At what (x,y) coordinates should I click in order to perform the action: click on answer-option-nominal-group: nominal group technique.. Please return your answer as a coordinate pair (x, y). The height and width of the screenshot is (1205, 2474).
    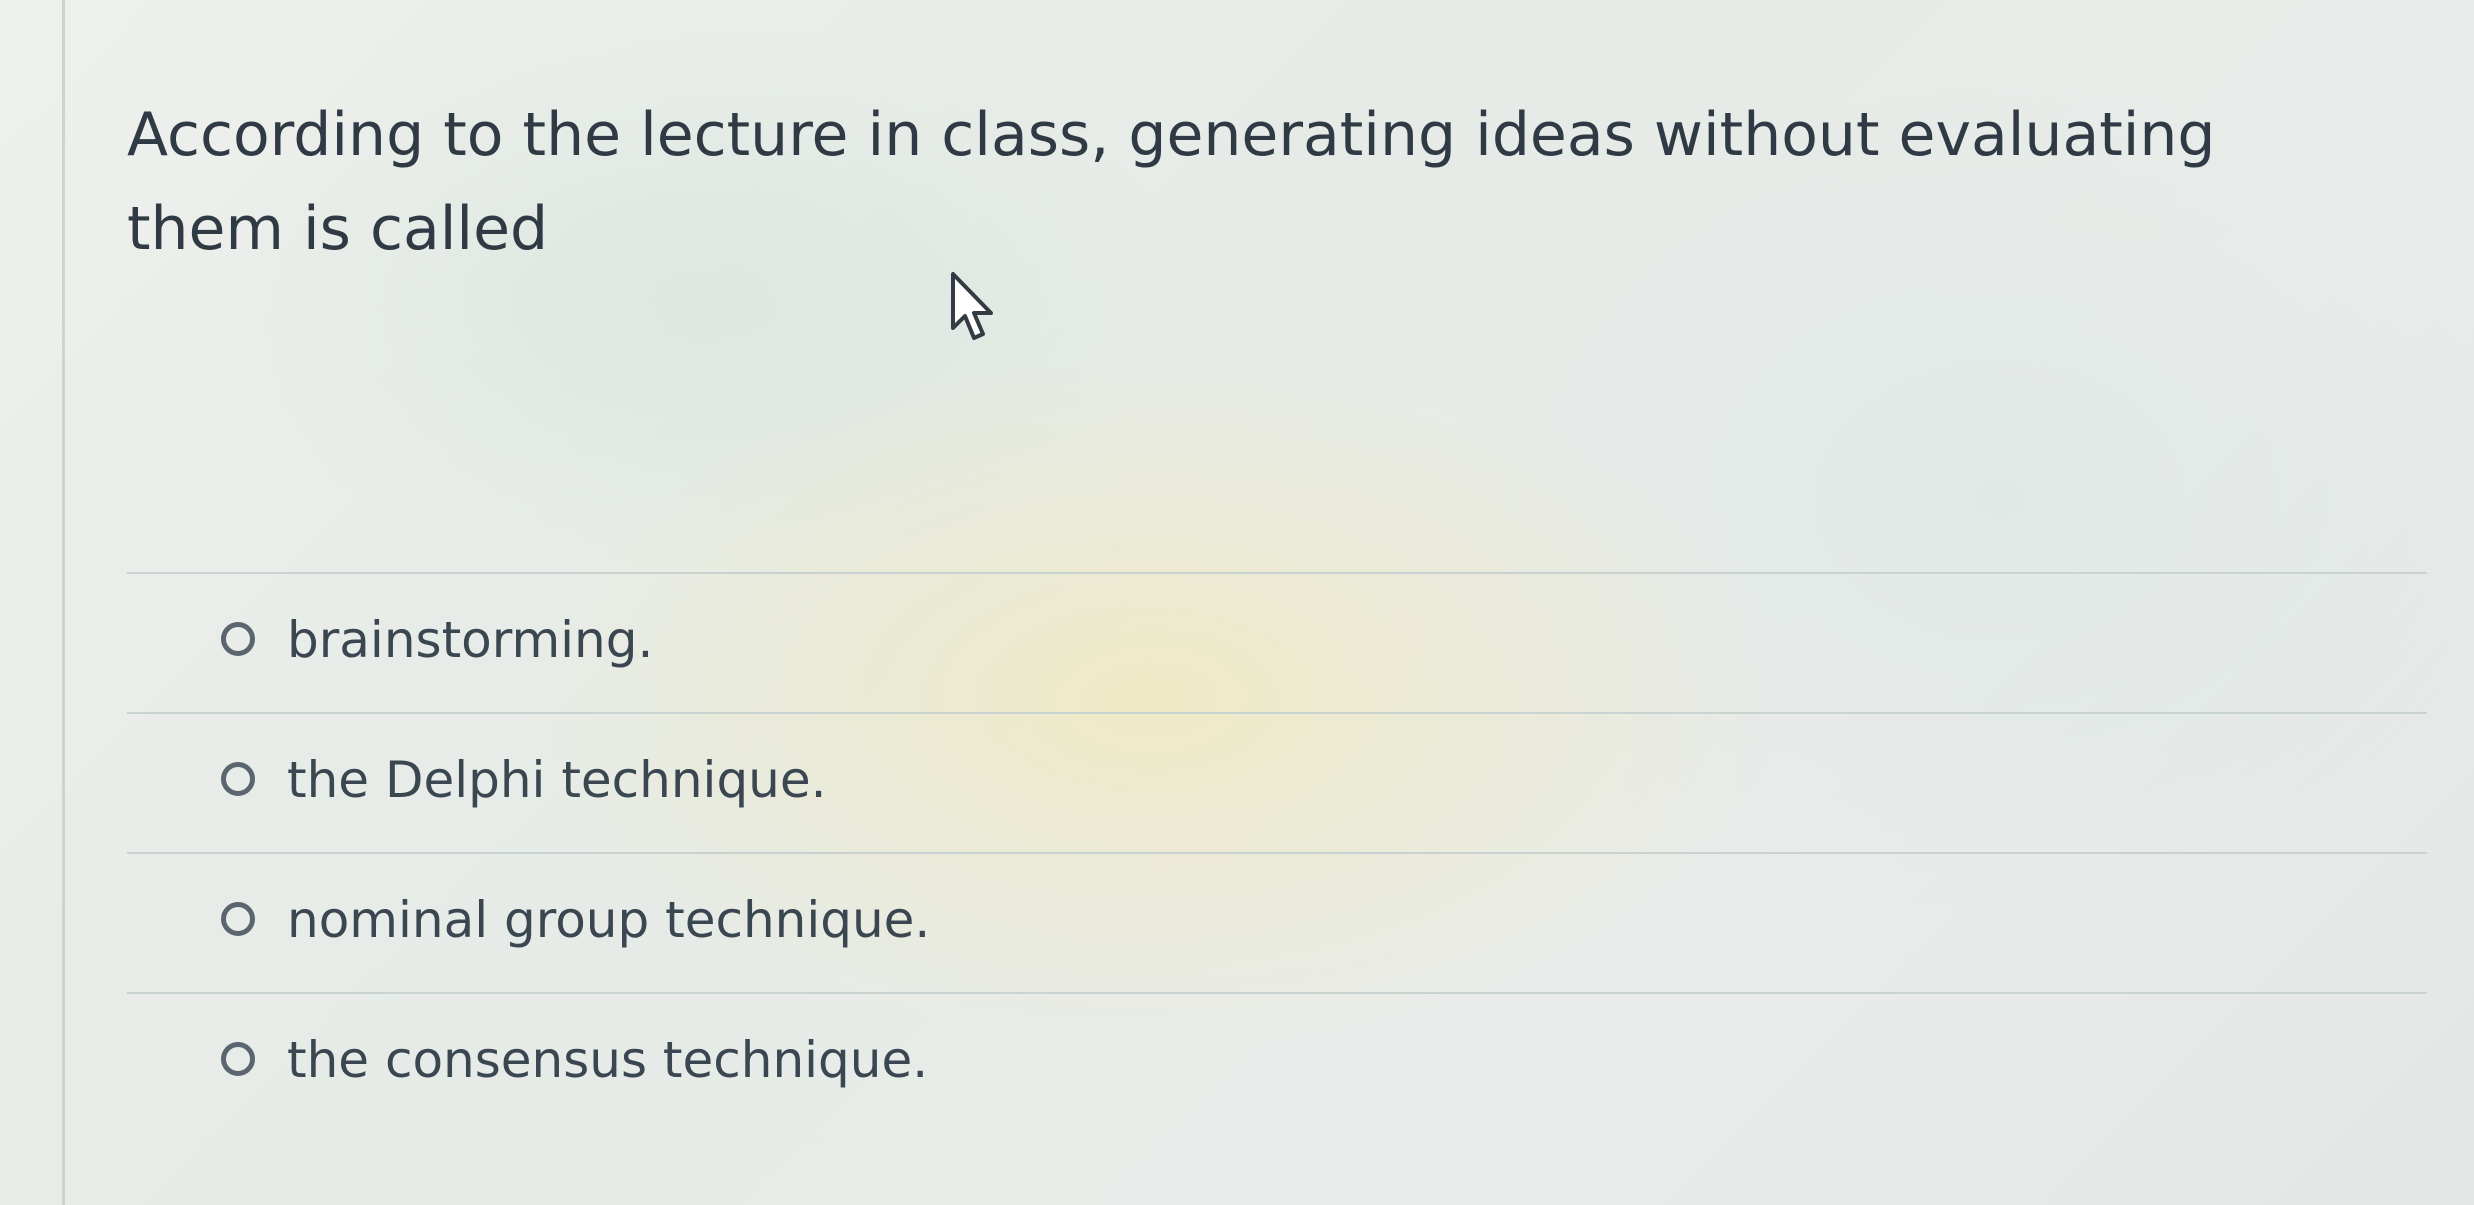
    Looking at the image, I should click on (1277, 922).